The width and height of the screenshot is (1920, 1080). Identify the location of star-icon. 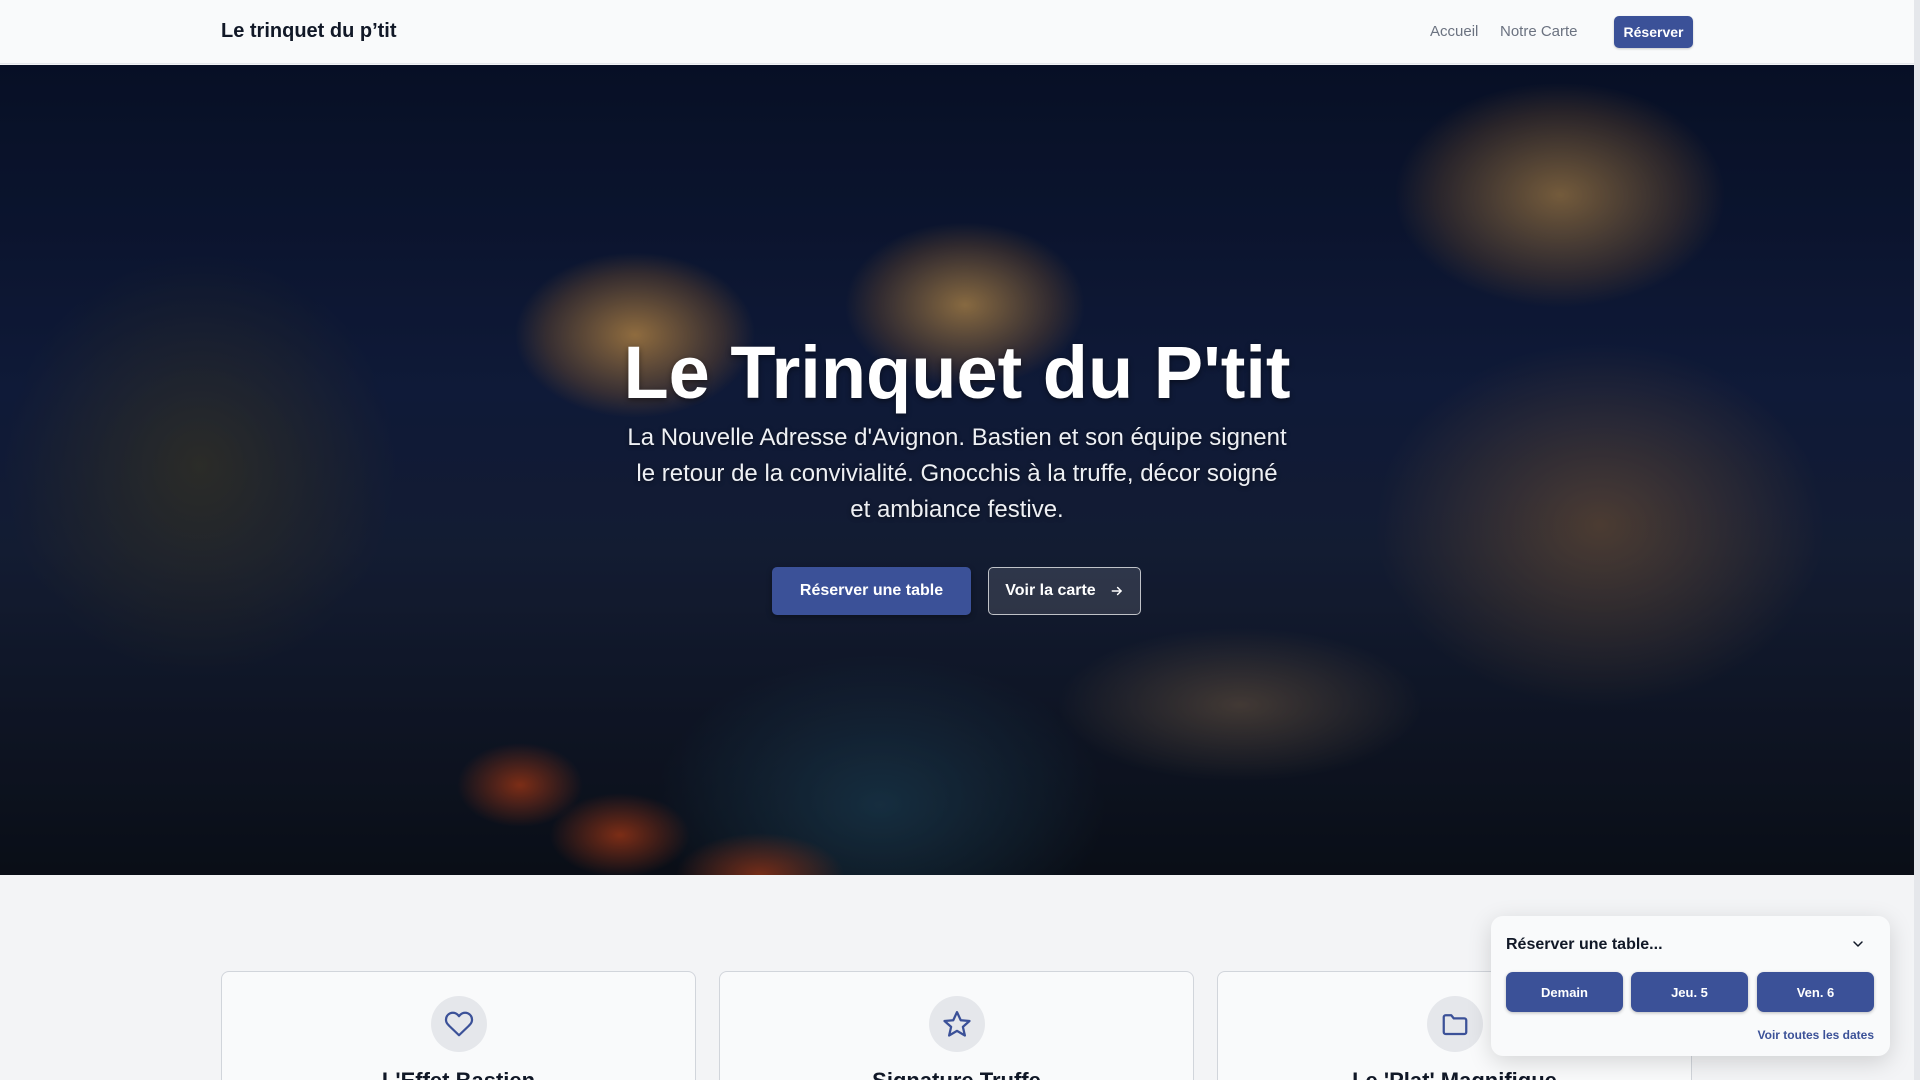
(956, 1024).